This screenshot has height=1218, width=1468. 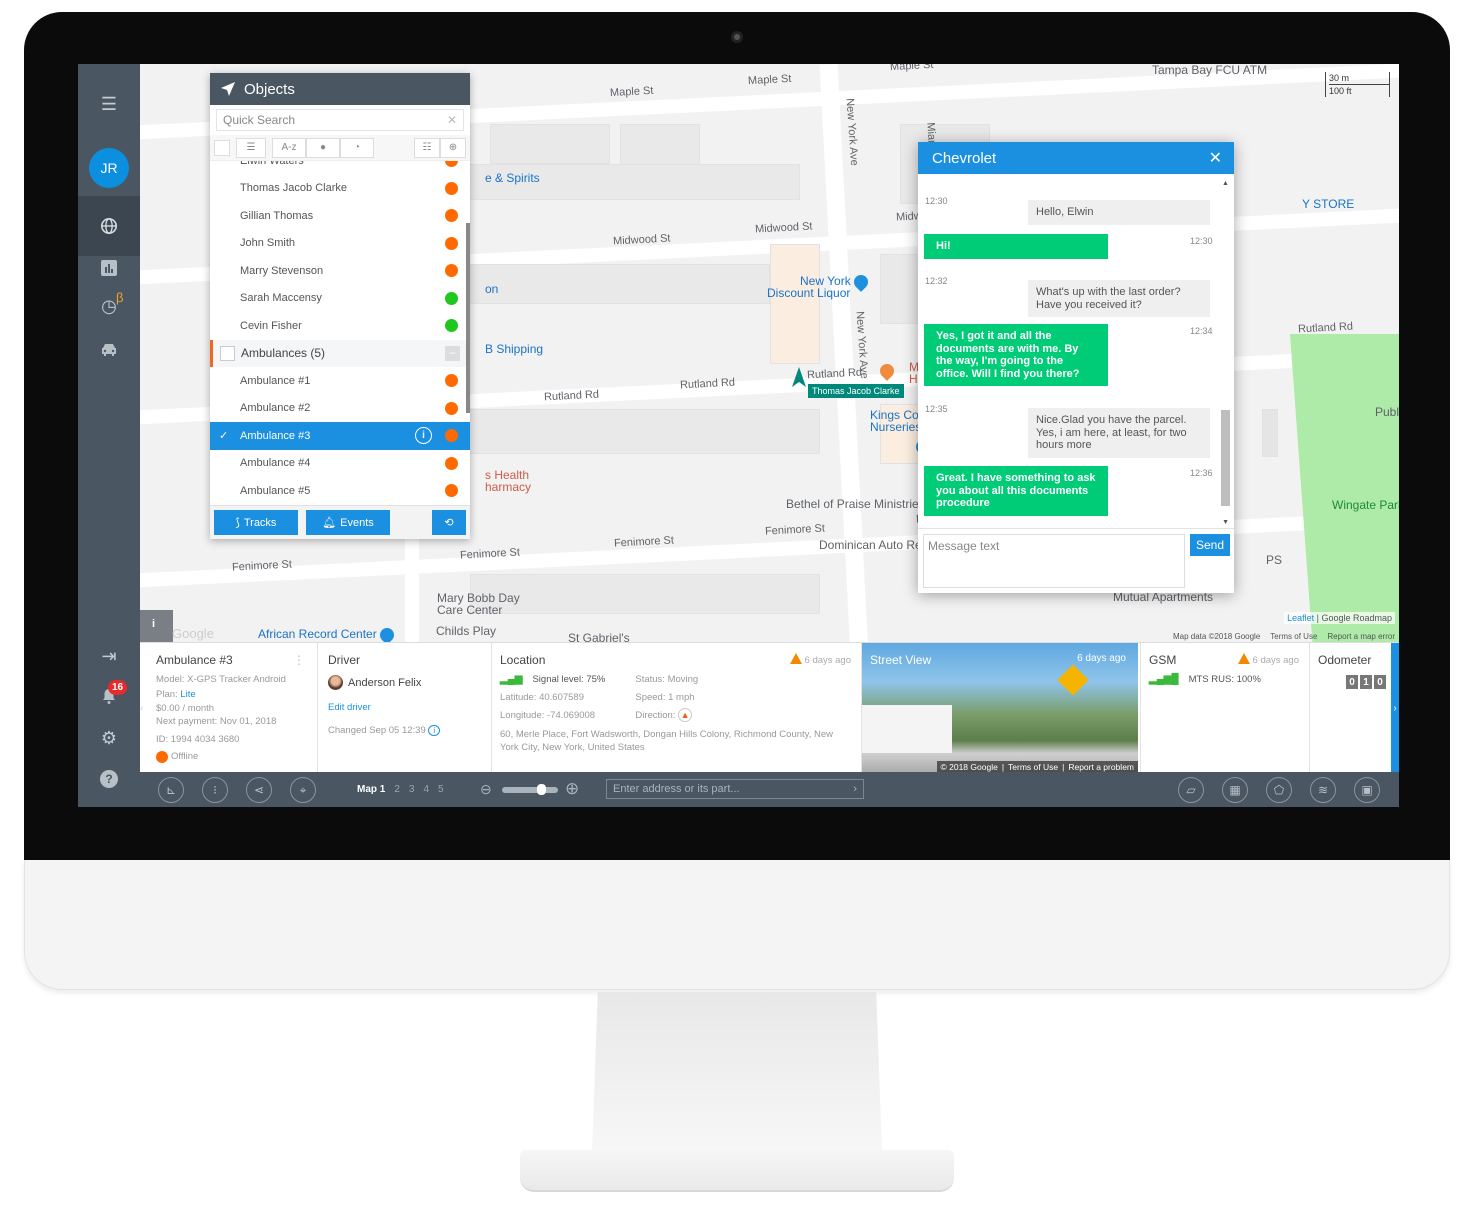 What do you see at coordinates (251, 147) in the screenshot?
I see `list-view-button: ☰` at bounding box center [251, 147].